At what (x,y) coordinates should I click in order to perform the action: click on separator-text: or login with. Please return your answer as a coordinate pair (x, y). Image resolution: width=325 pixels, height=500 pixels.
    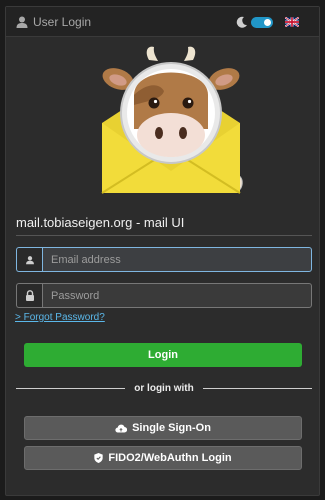
    Looking at the image, I should click on (164, 388).